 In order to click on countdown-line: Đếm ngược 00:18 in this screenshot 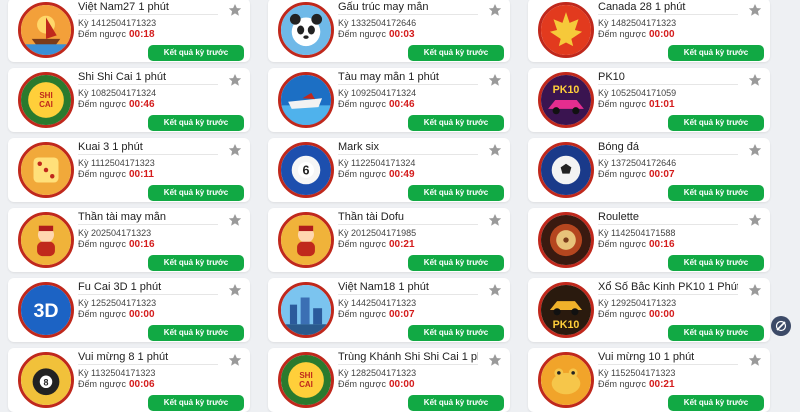, I will do `click(116, 34)`.